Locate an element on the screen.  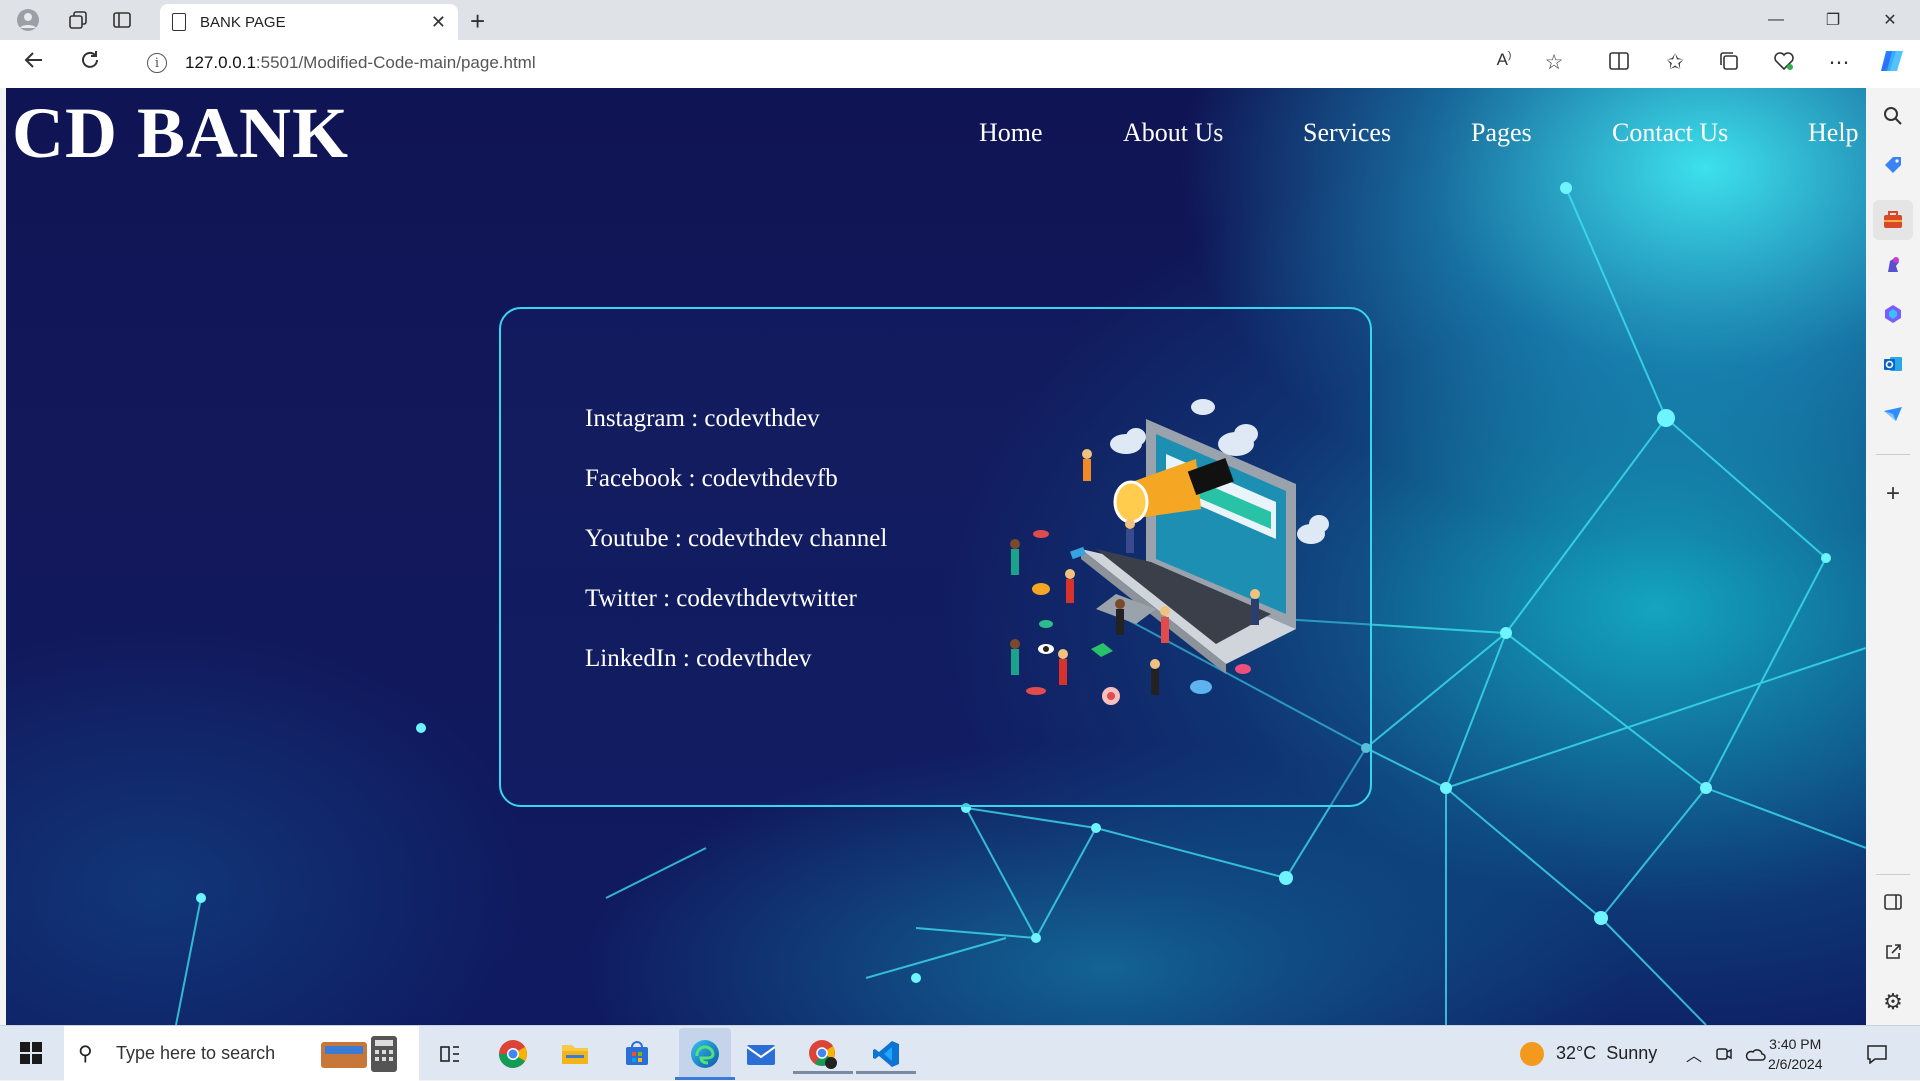
weather-widget: 32°C Sunny is located at coordinates (1588, 1053).